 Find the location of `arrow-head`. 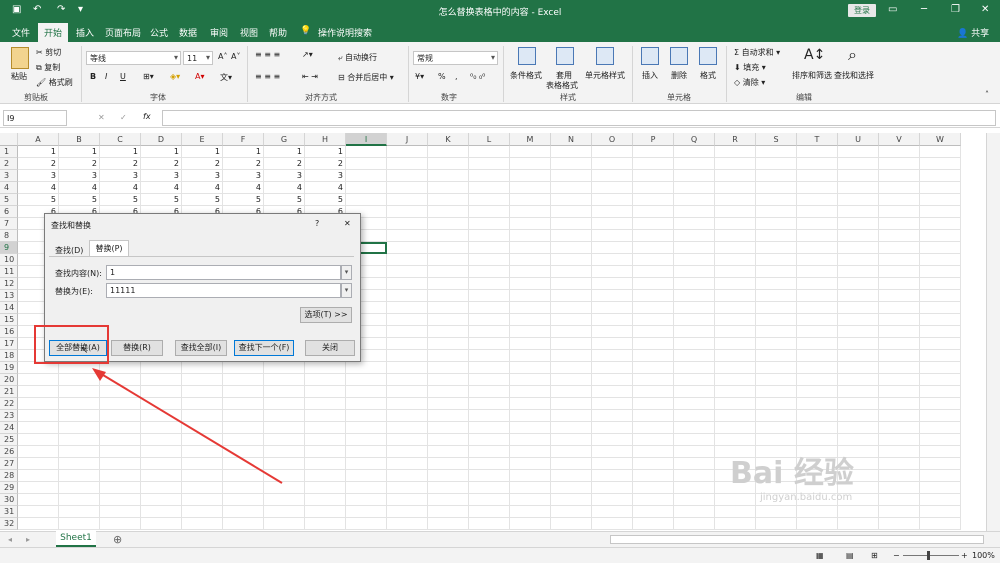

arrow-head is located at coordinates (99, 374).